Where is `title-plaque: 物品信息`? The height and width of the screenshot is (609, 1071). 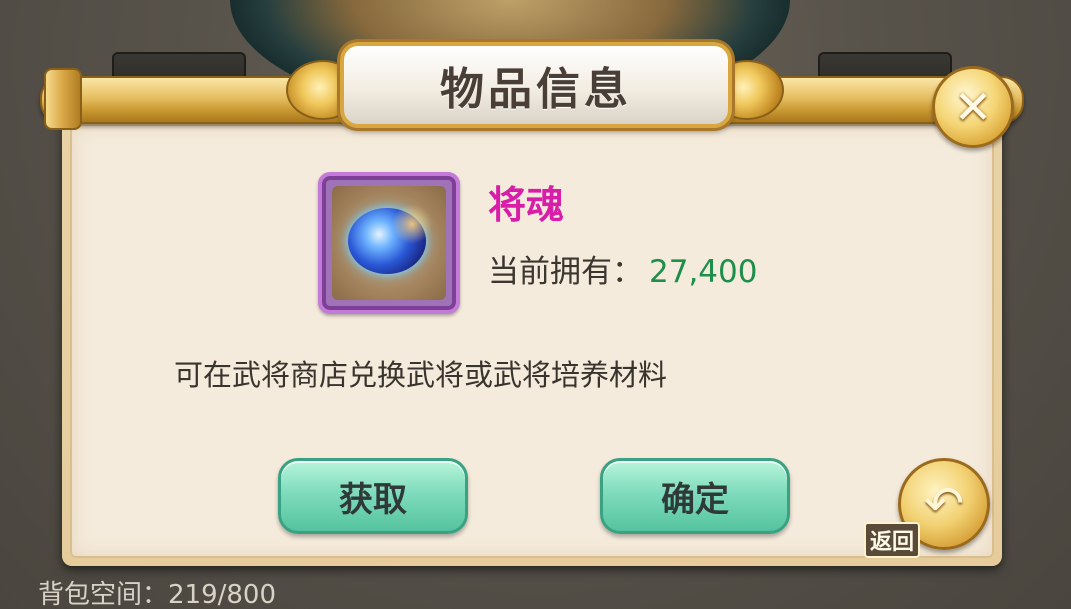 title-plaque: 物品信息 is located at coordinates (536, 85).